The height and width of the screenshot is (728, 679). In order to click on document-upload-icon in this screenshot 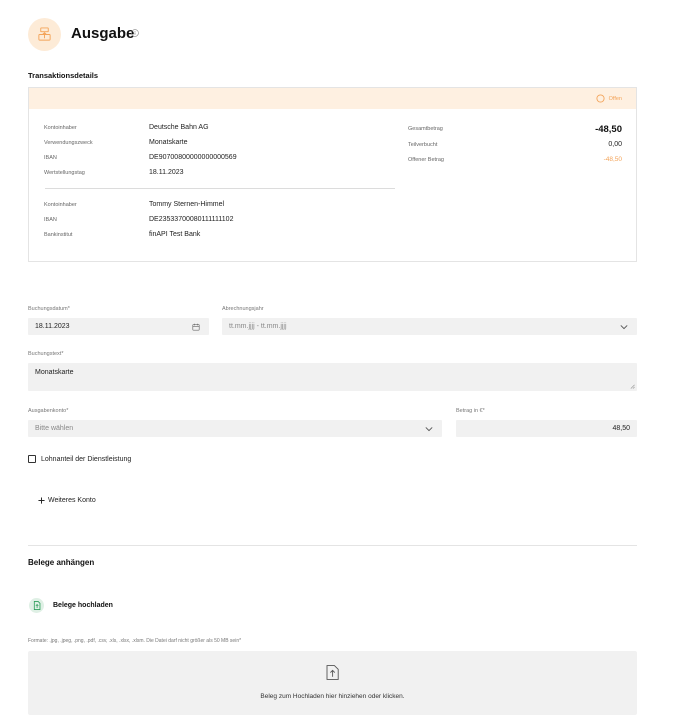, I will do `click(36, 605)`.